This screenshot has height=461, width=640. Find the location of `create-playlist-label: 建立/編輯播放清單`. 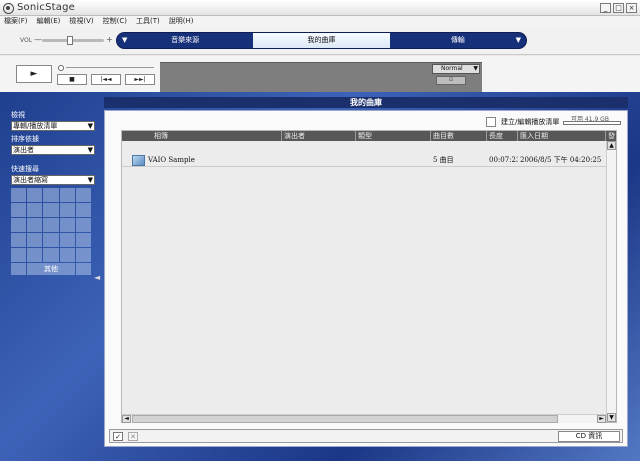

create-playlist-label: 建立/編輯播放清單 is located at coordinates (530, 122).